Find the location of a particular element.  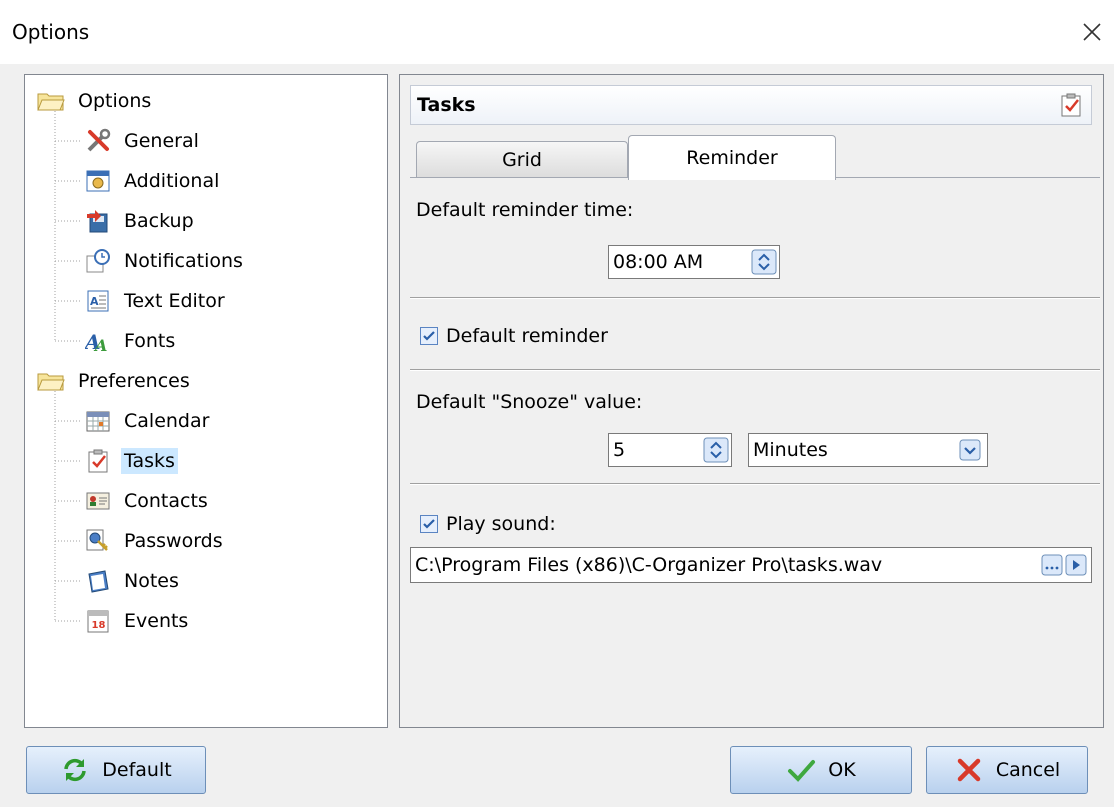

tab-reminder: Reminder is located at coordinates (732, 157).